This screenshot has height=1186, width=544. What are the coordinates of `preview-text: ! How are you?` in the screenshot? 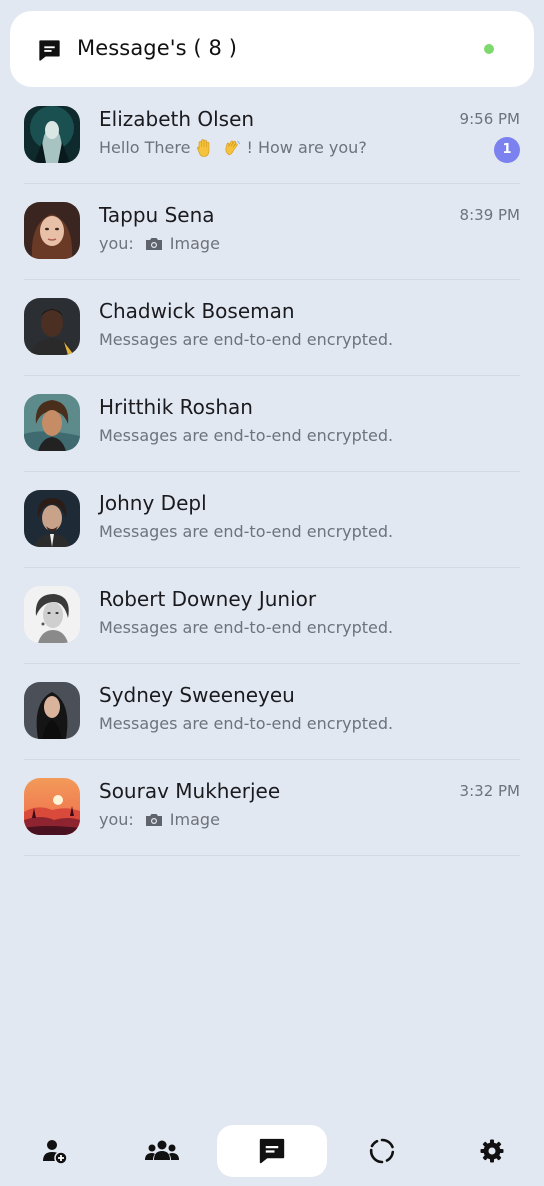 It's located at (306, 147).